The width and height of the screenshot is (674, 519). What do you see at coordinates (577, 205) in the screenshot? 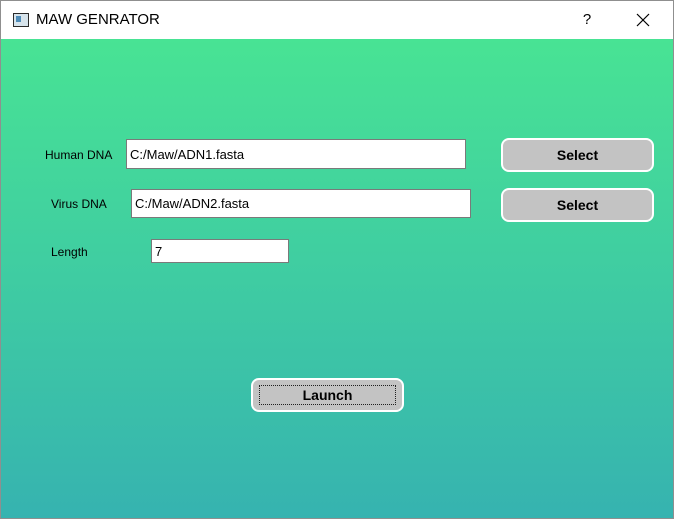
I see `select-virus-dna-button: Select` at bounding box center [577, 205].